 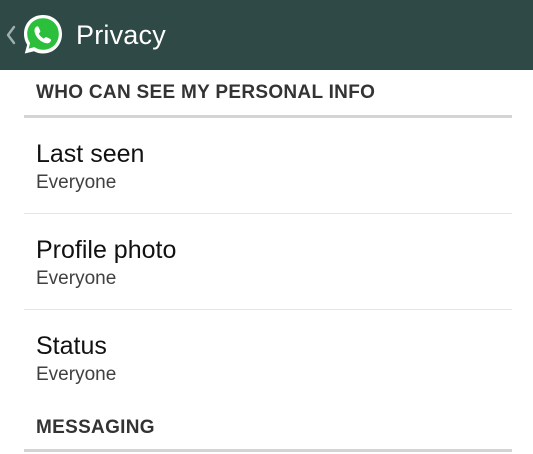 What do you see at coordinates (90, 154) in the screenshot?
I see `pref-title: Last seen` at bounding box center [90, 154].